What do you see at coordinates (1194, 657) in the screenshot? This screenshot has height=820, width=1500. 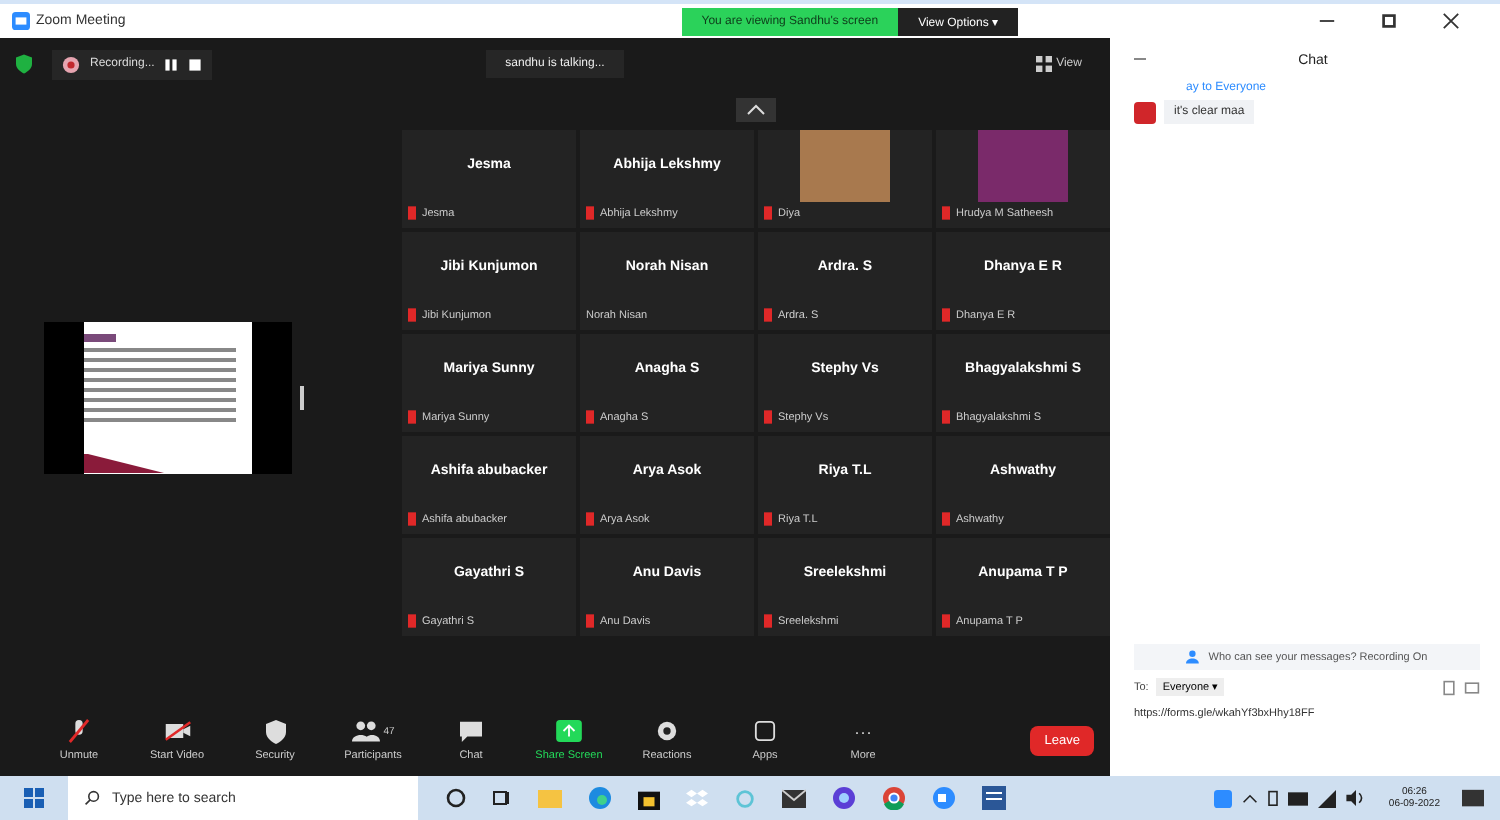 I see `people-icon` at bounding box center [1194, 657].